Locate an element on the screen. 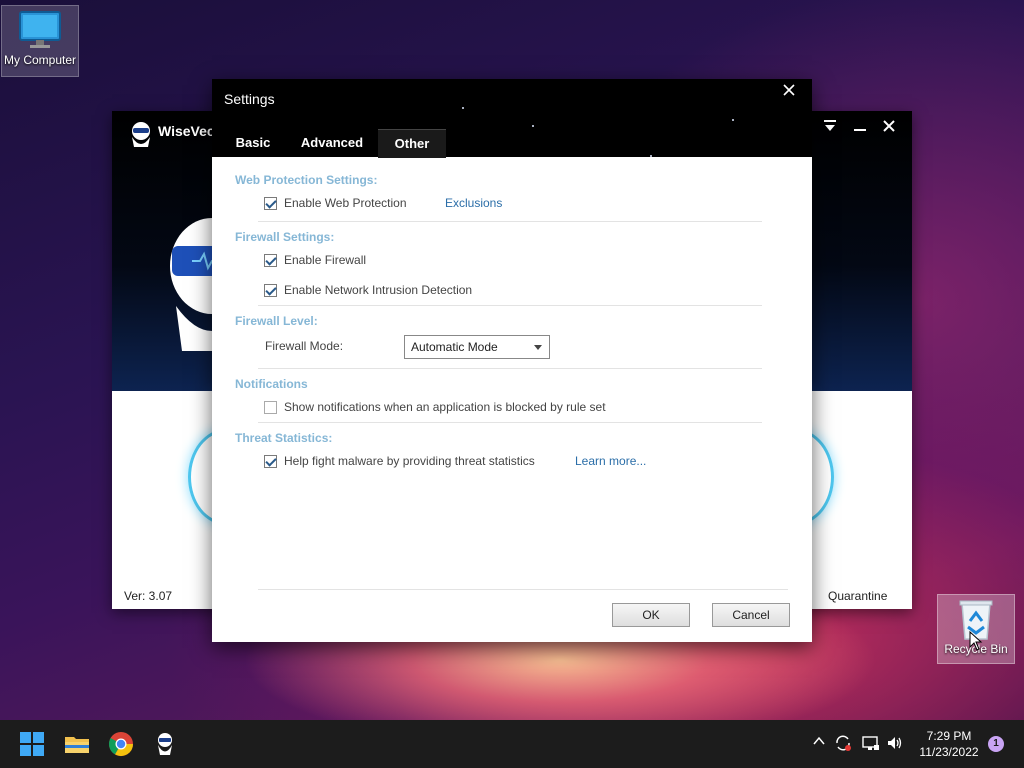  taskbar: 7:29 PM 11/23/2022 1 is located at coordinates (512, 744).